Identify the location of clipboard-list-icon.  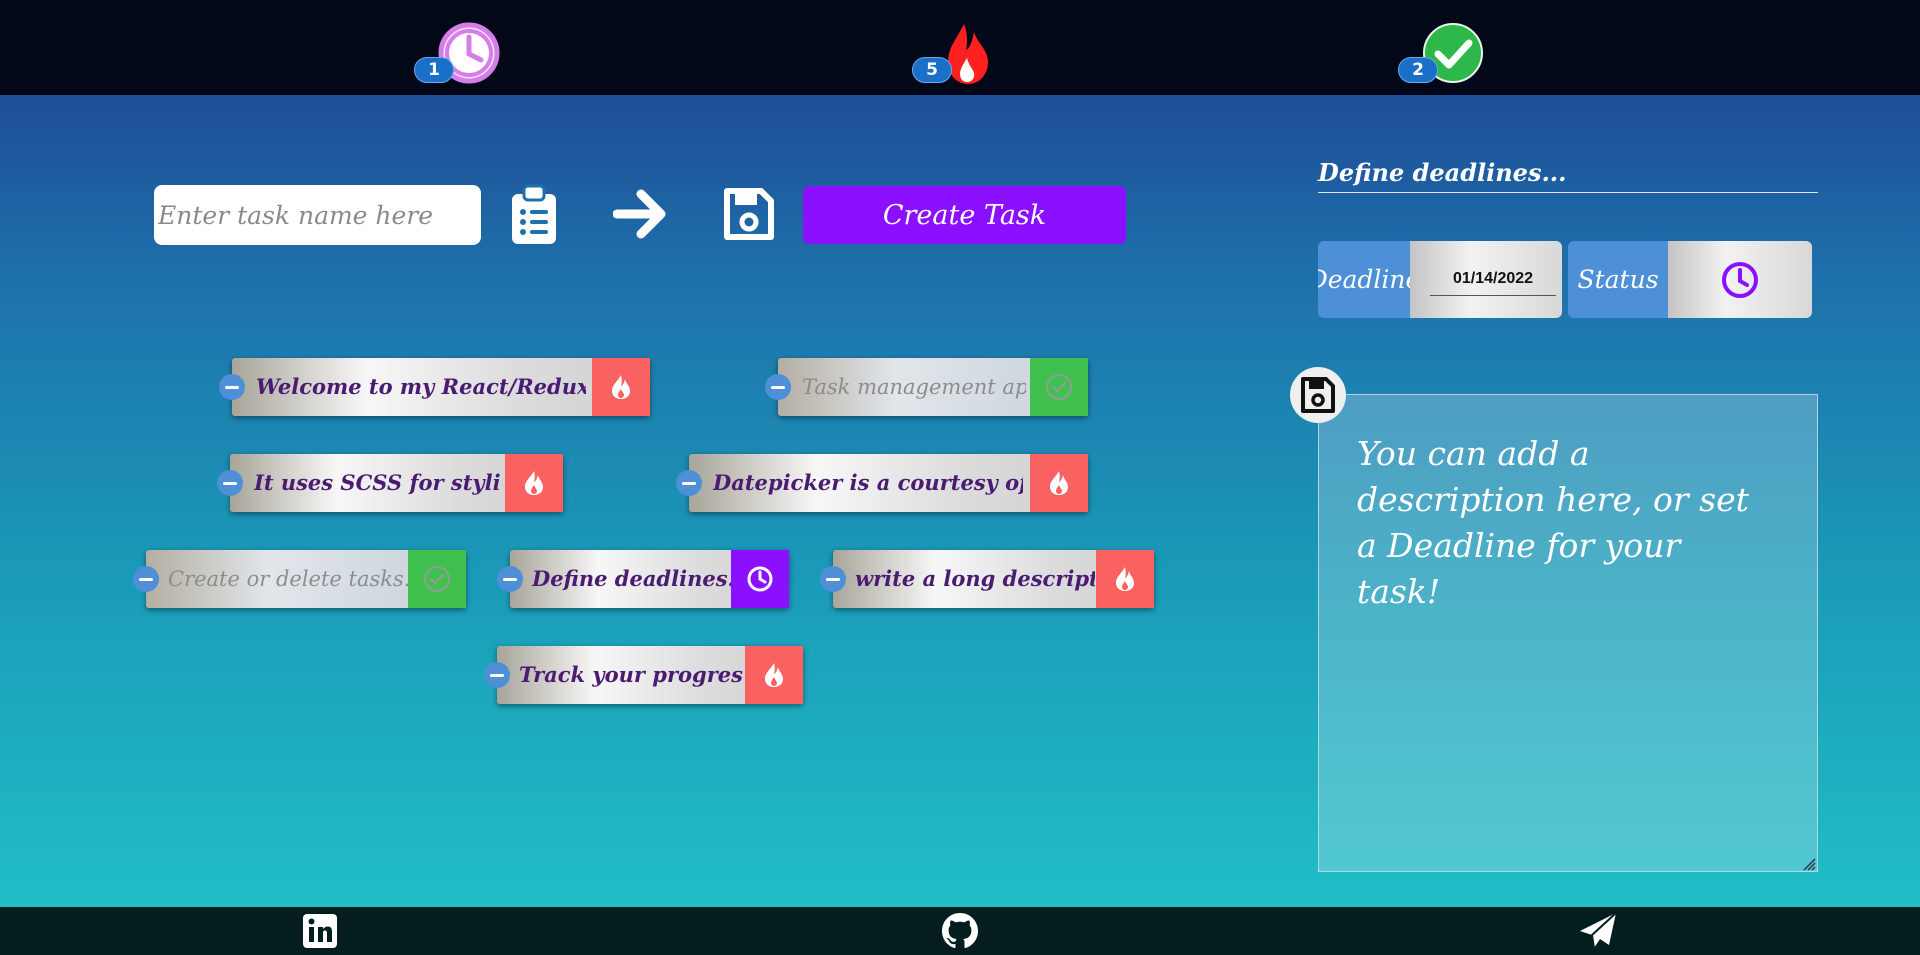
(534, 217).